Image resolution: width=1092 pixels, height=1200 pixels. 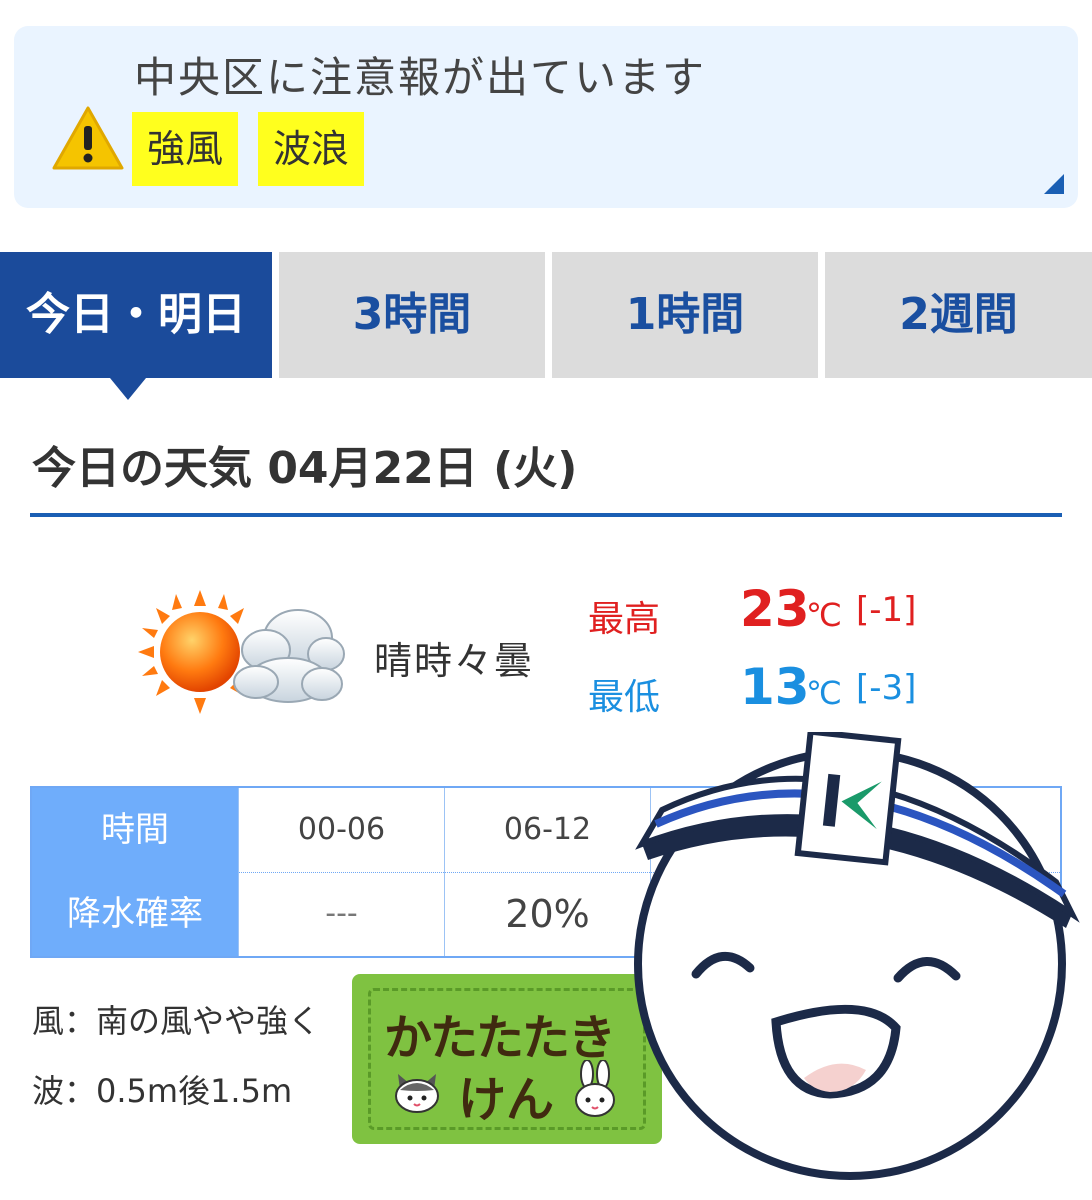 What do you see at coordinates (547, 914) in the screenshot?
I see `precip-cell: 20%` at bounding box center [547, 914].